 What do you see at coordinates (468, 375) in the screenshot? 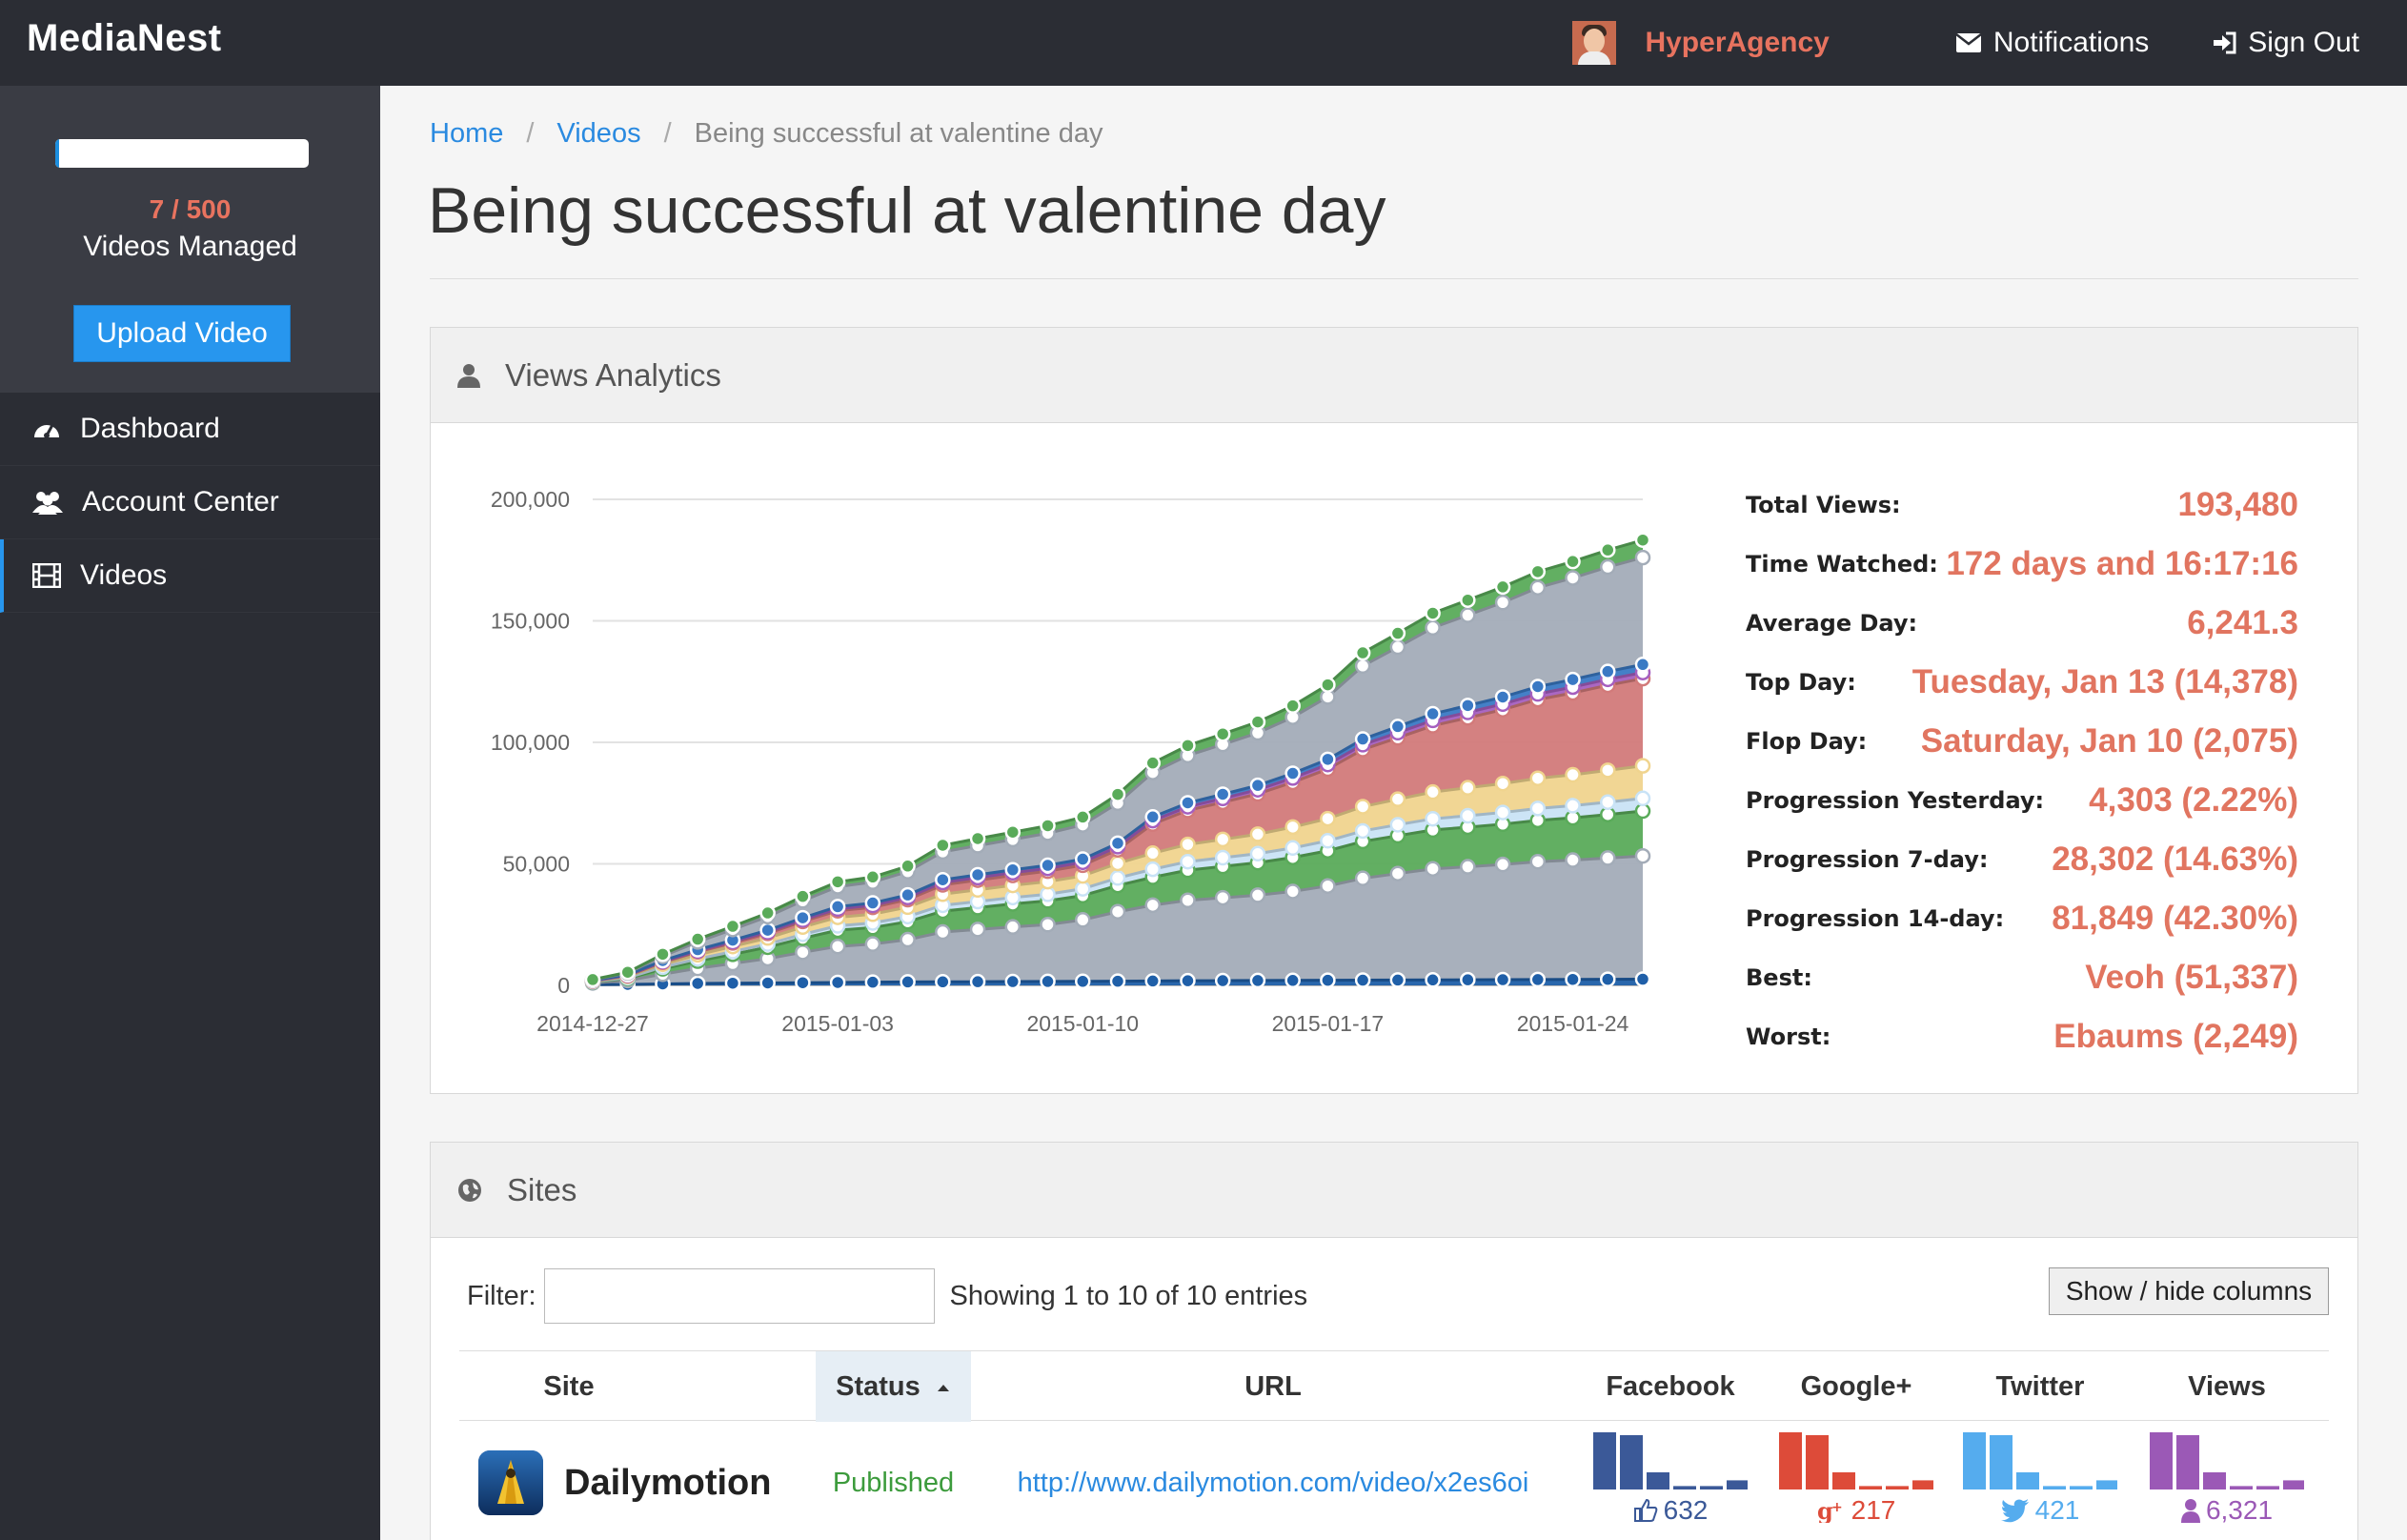
I see `user-icon` at bounding box center [468, 375].